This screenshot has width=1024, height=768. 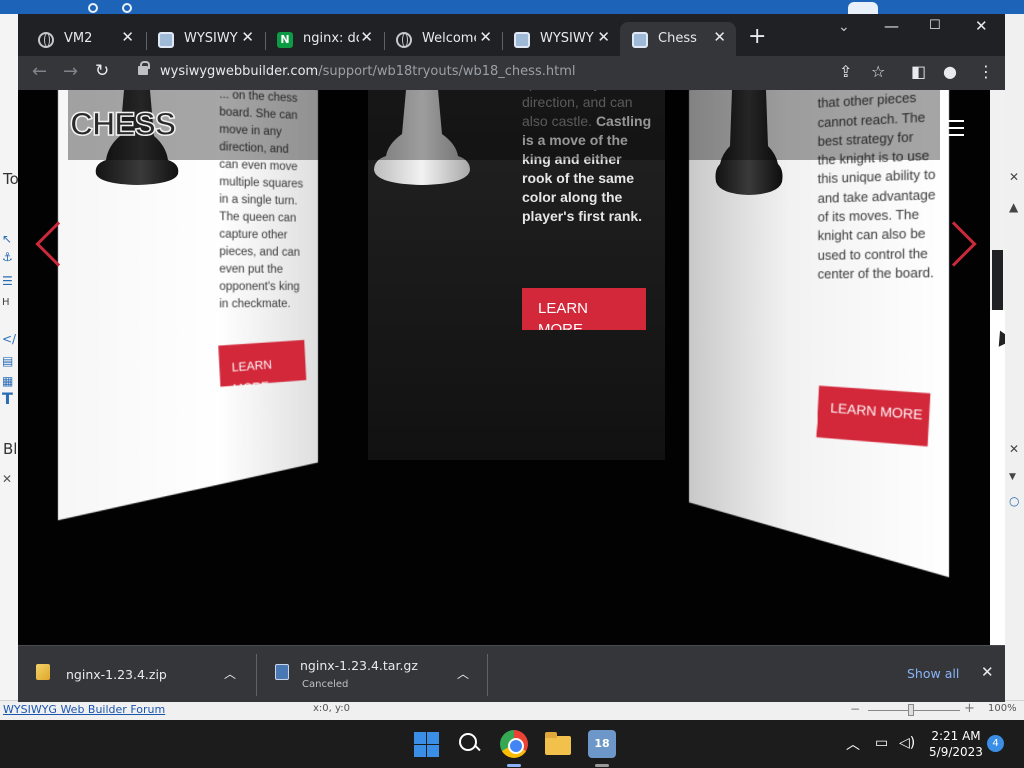 I want to click on archive-file-icon, so click(x=282, y=672).